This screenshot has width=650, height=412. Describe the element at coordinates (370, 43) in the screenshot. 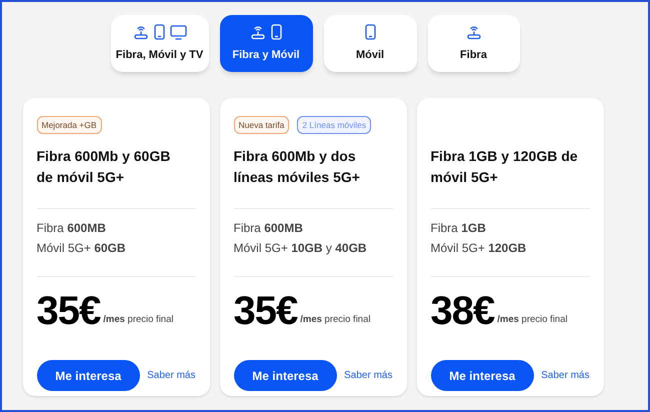

I see `plan-tab: Móvil` at that location.